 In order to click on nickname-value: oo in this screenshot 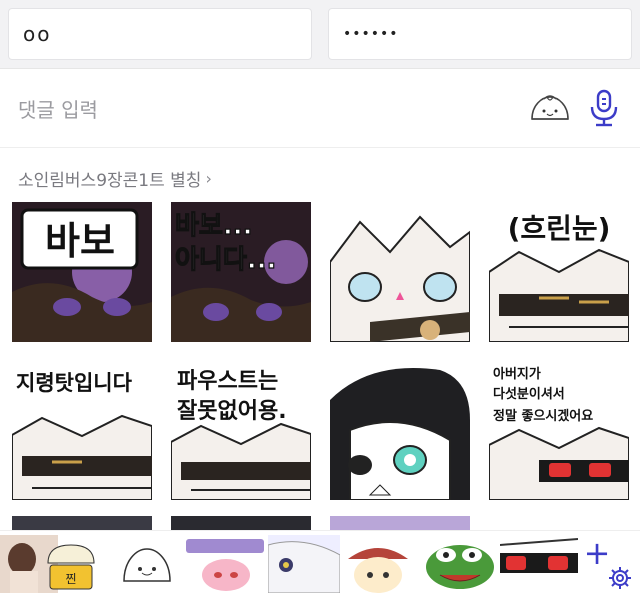, I will do `click(37, 34)`.